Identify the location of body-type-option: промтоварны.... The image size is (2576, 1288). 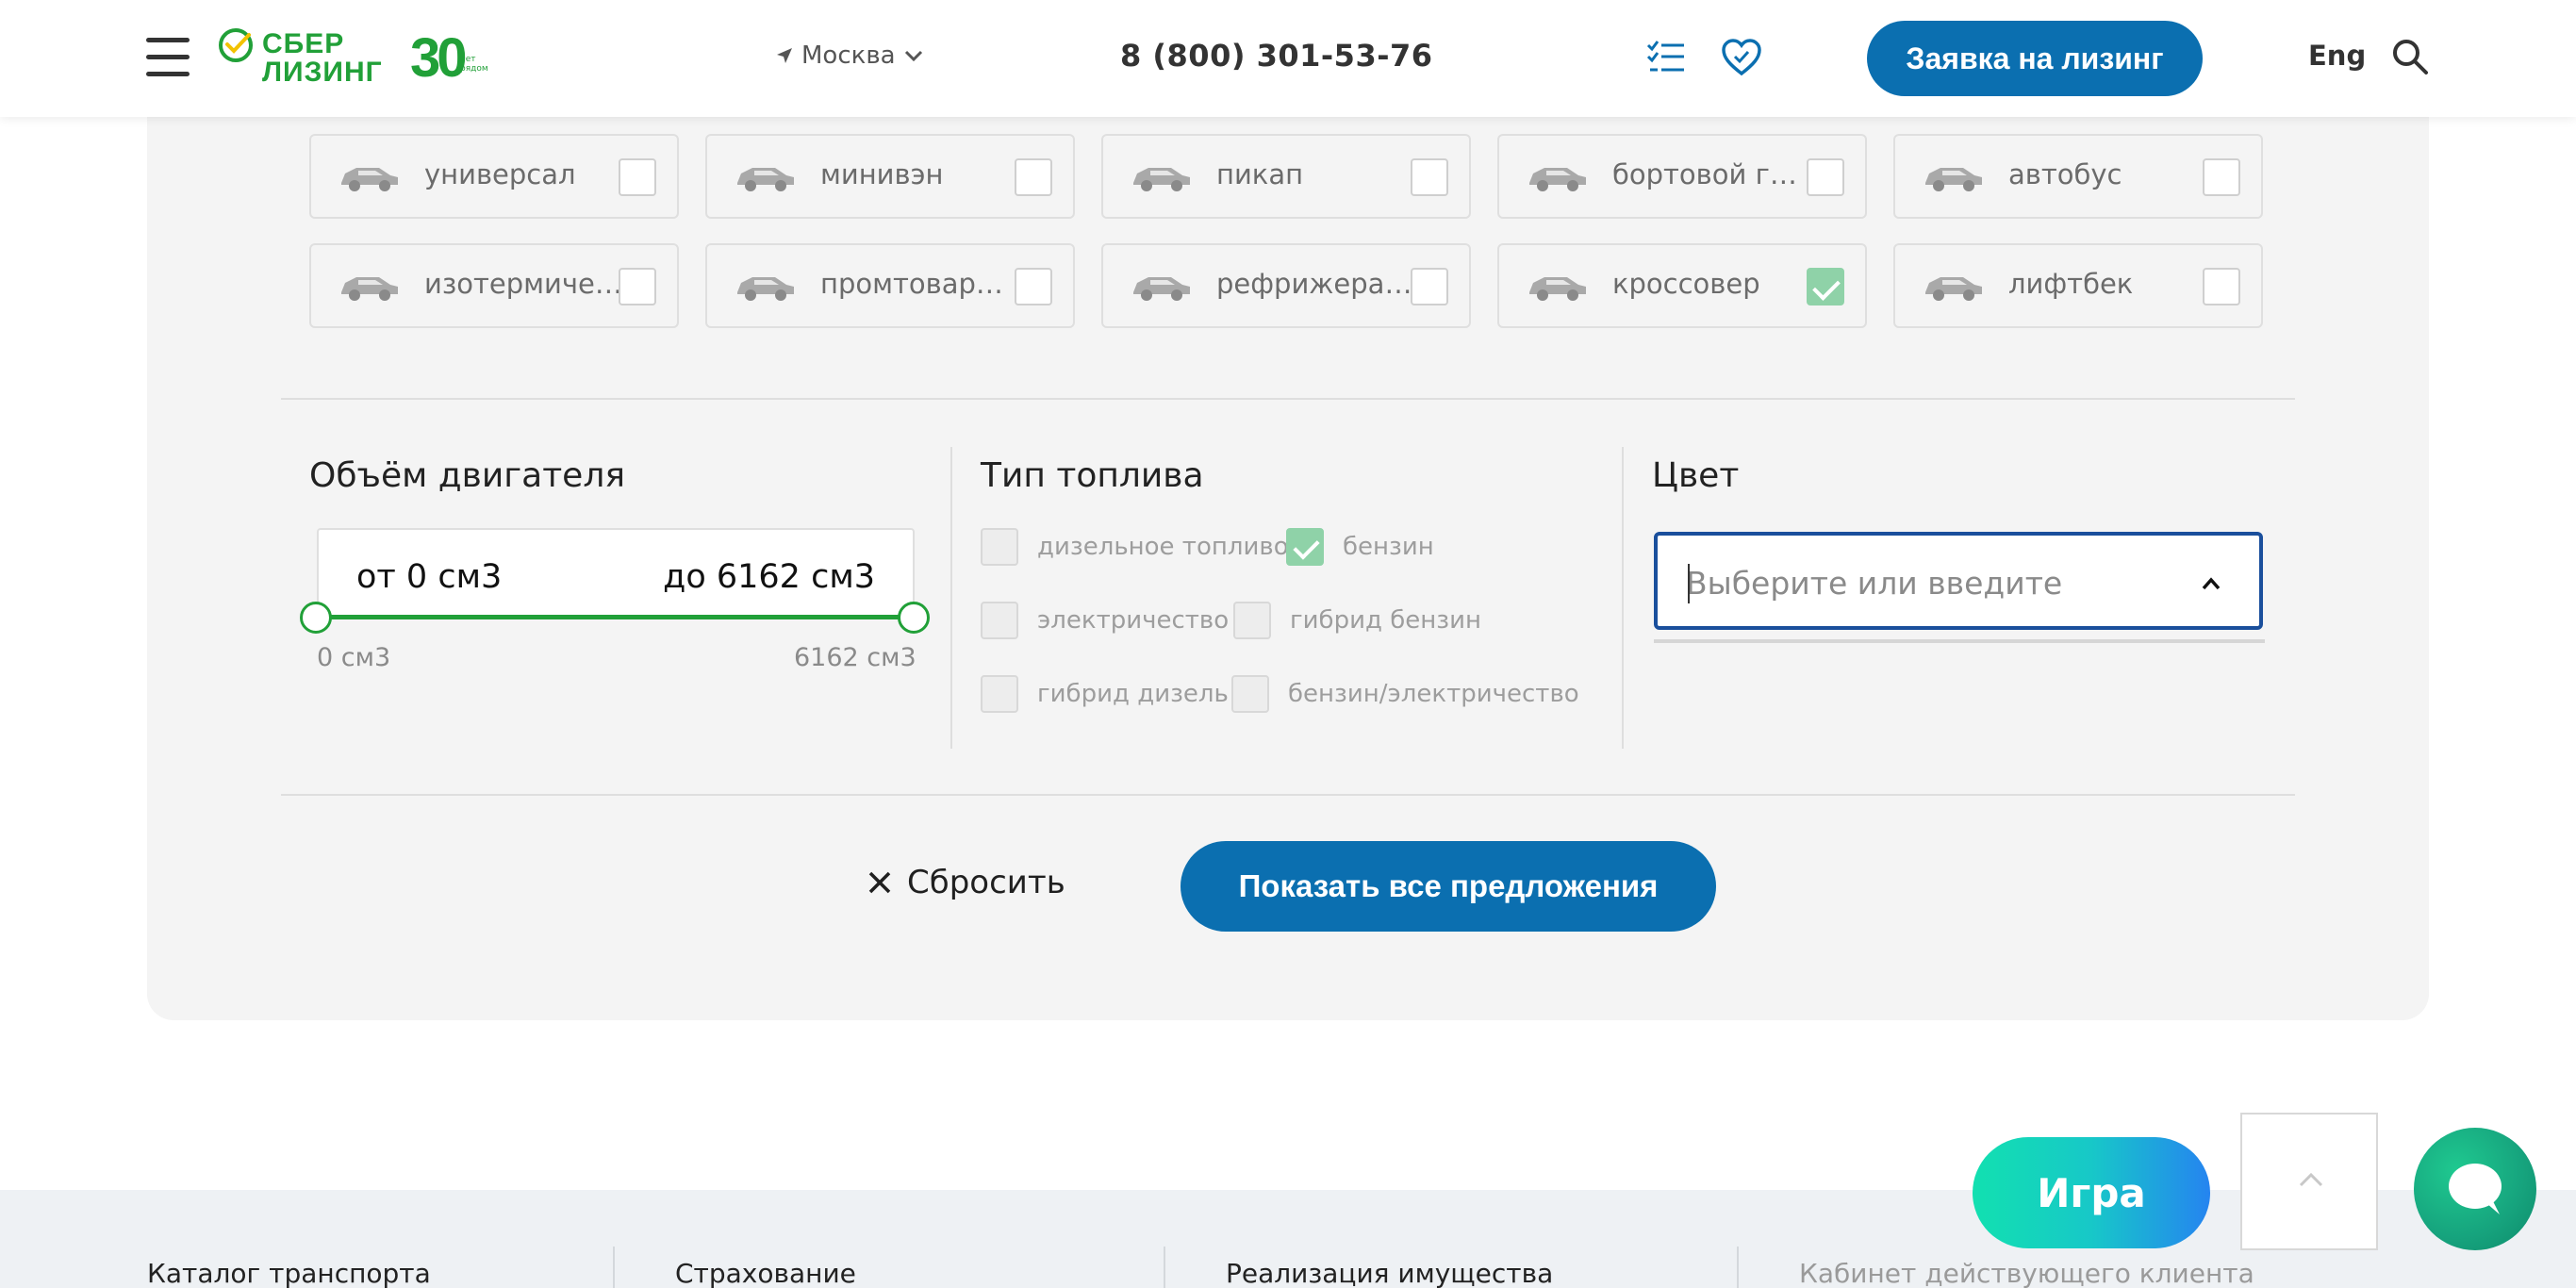
(890, 285).